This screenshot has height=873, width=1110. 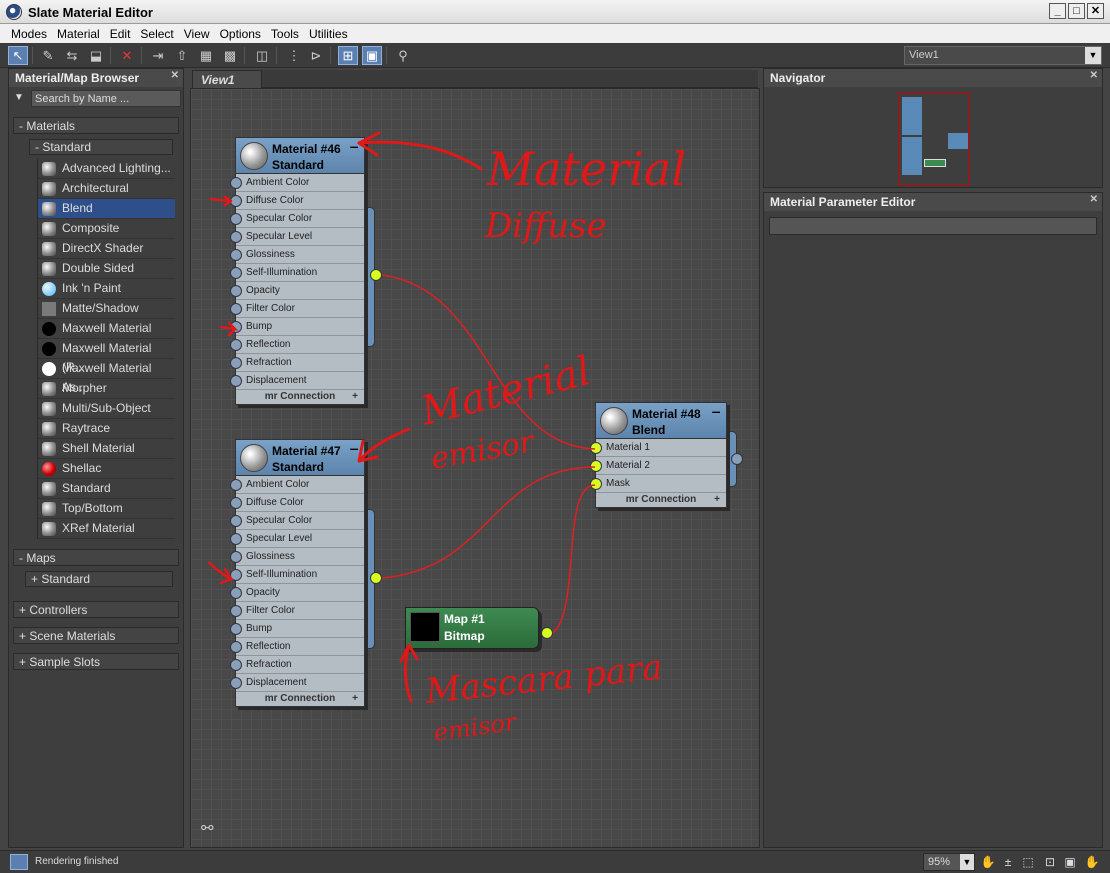 I want to click on binoculars-icon: ⚯, so click(x=207, y=828).